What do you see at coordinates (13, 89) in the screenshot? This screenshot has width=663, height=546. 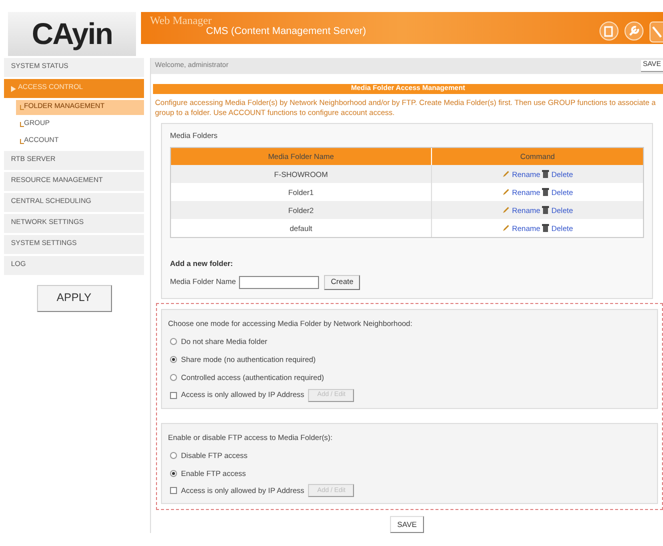 I see `arrow-icon` at bounding box center [13, 89].